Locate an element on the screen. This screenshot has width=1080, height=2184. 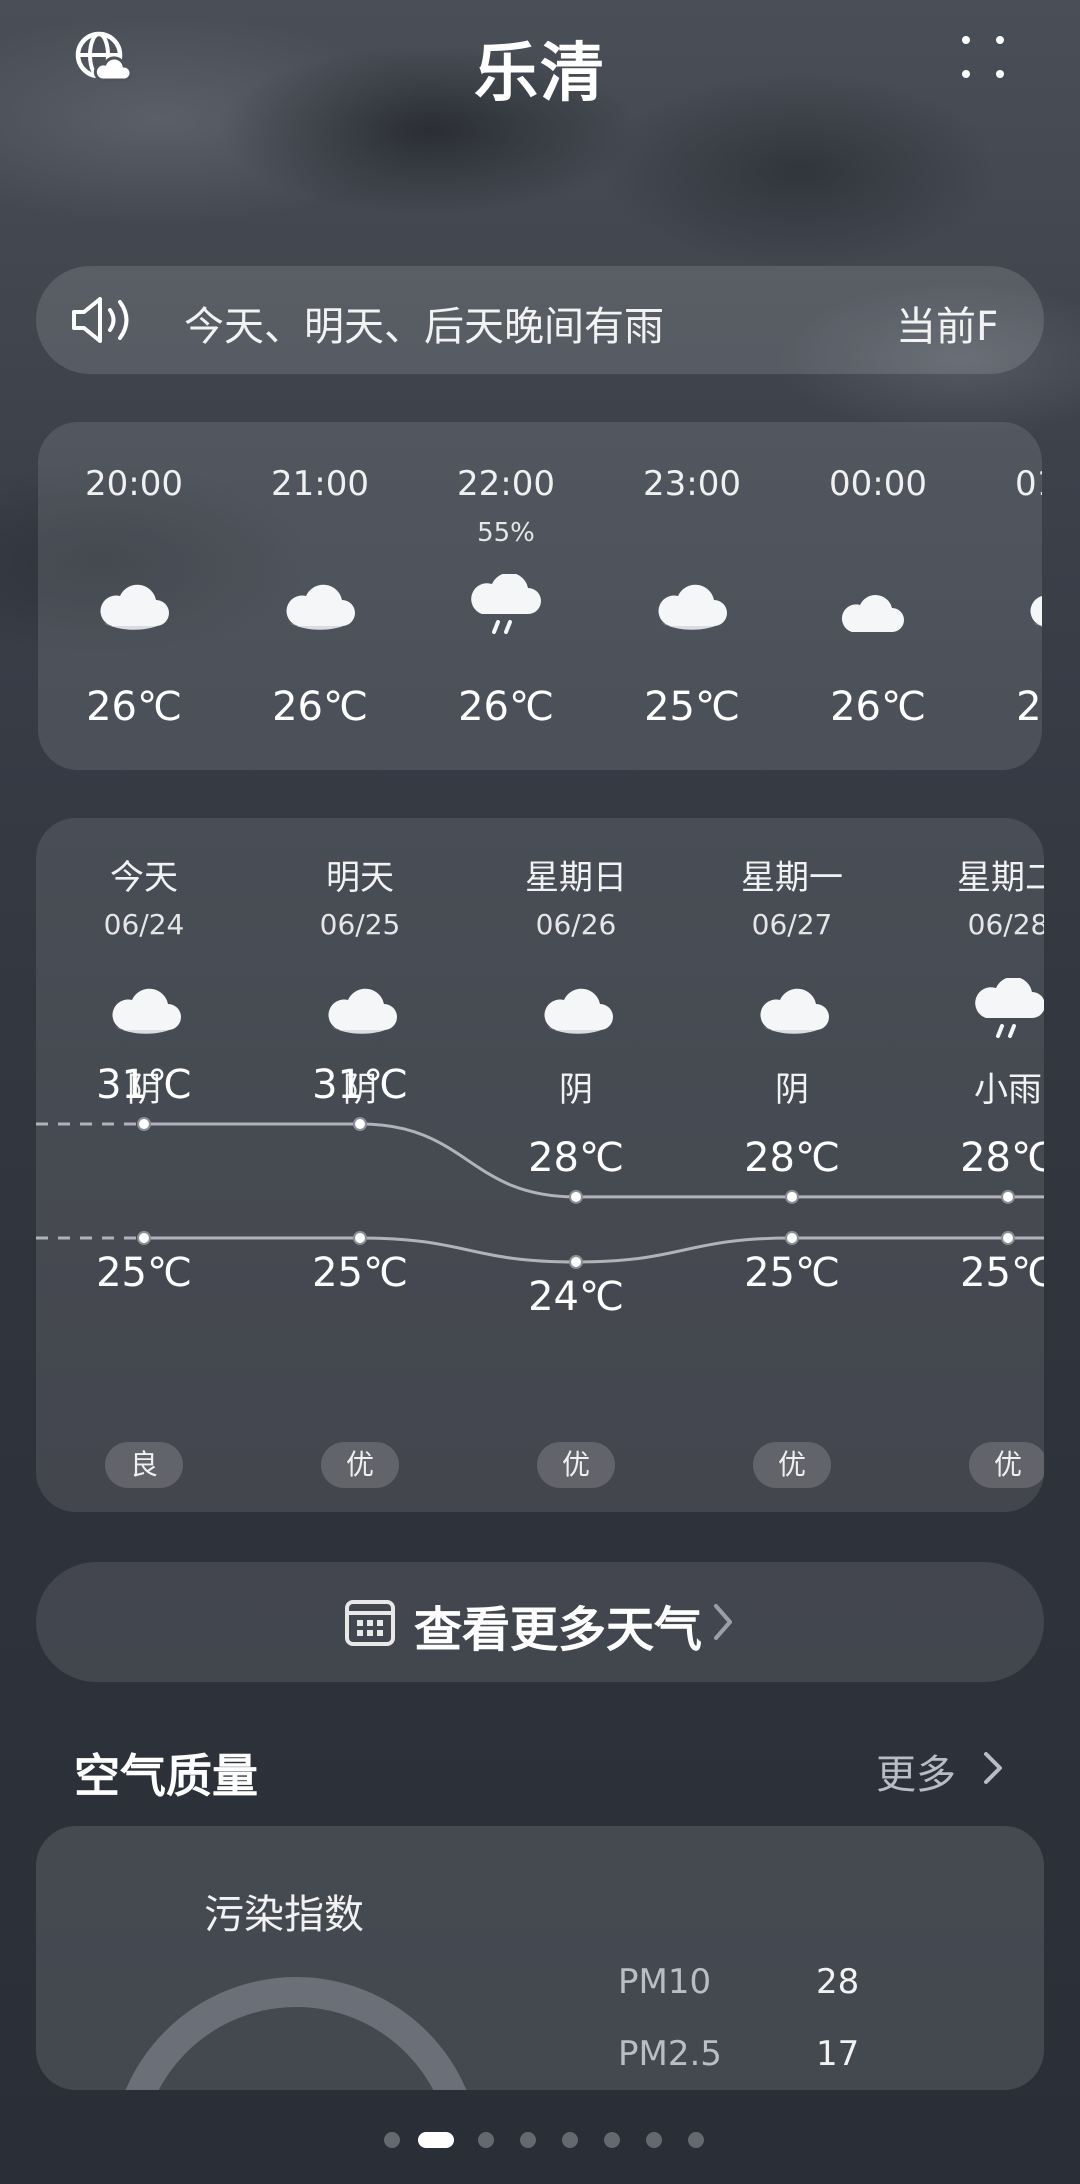
pollution-index-label: 污染指数 is located at coordinates (284, 1915).